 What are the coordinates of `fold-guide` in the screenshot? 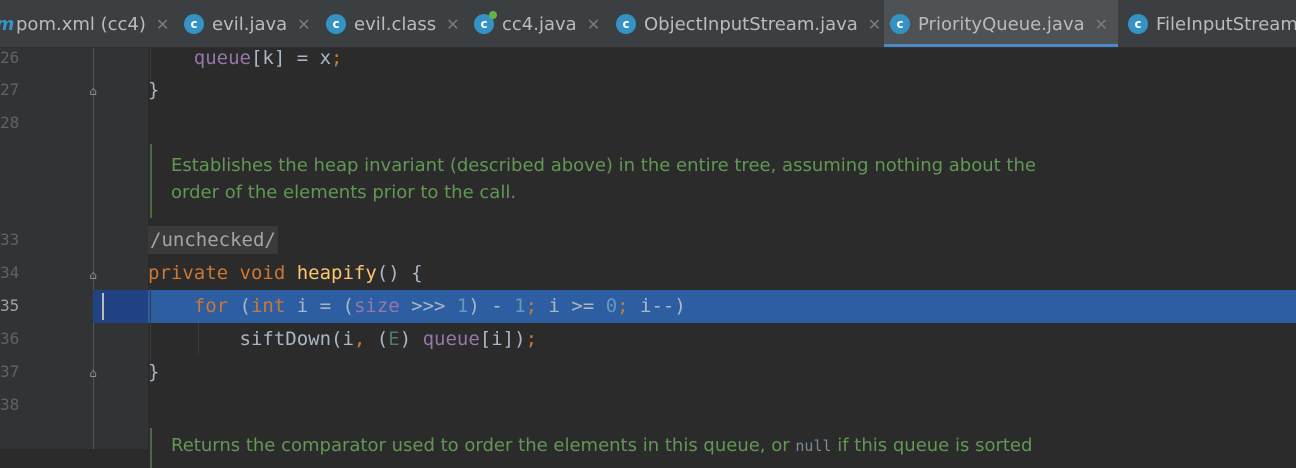 It's located at (93, 248).